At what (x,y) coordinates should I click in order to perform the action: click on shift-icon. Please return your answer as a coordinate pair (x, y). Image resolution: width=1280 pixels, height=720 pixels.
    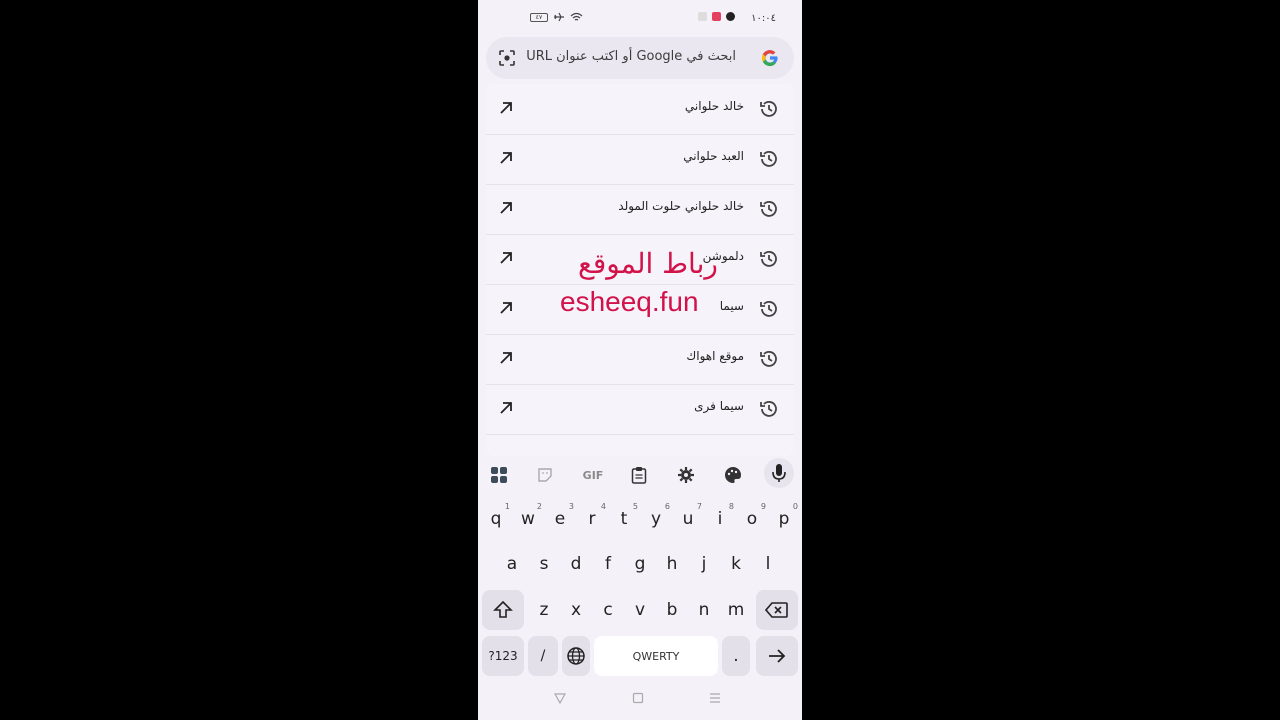
    Looking at the image, I should click on (503, 609).